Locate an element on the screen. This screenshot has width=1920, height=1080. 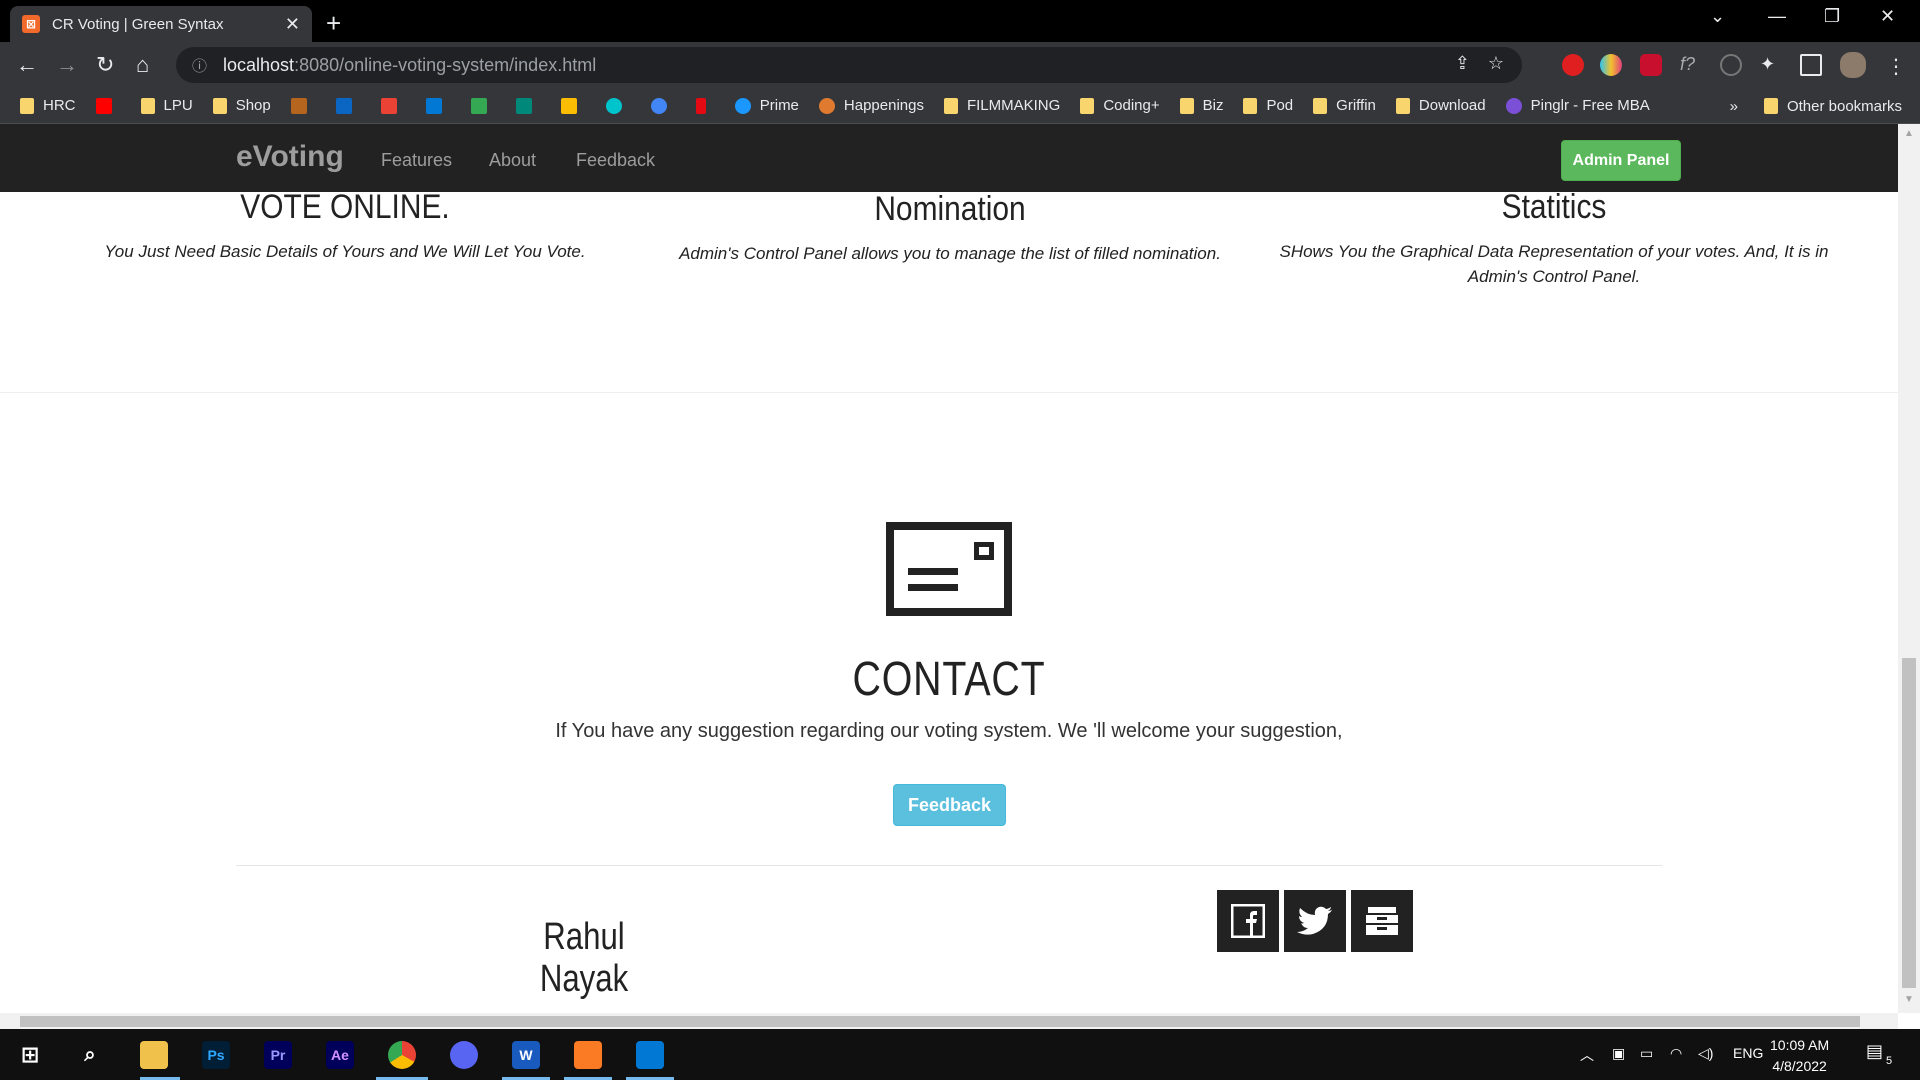
horizontal-scrollbar is located at coordinates (949, 1021).